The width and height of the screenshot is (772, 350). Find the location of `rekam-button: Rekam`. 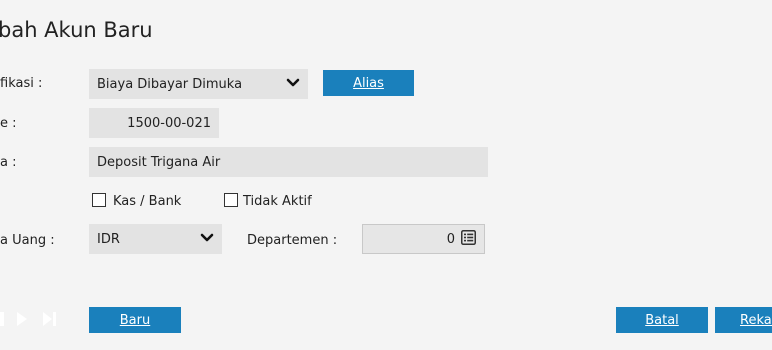

rekam-button: Rekam is located at coordinates (743, 320).